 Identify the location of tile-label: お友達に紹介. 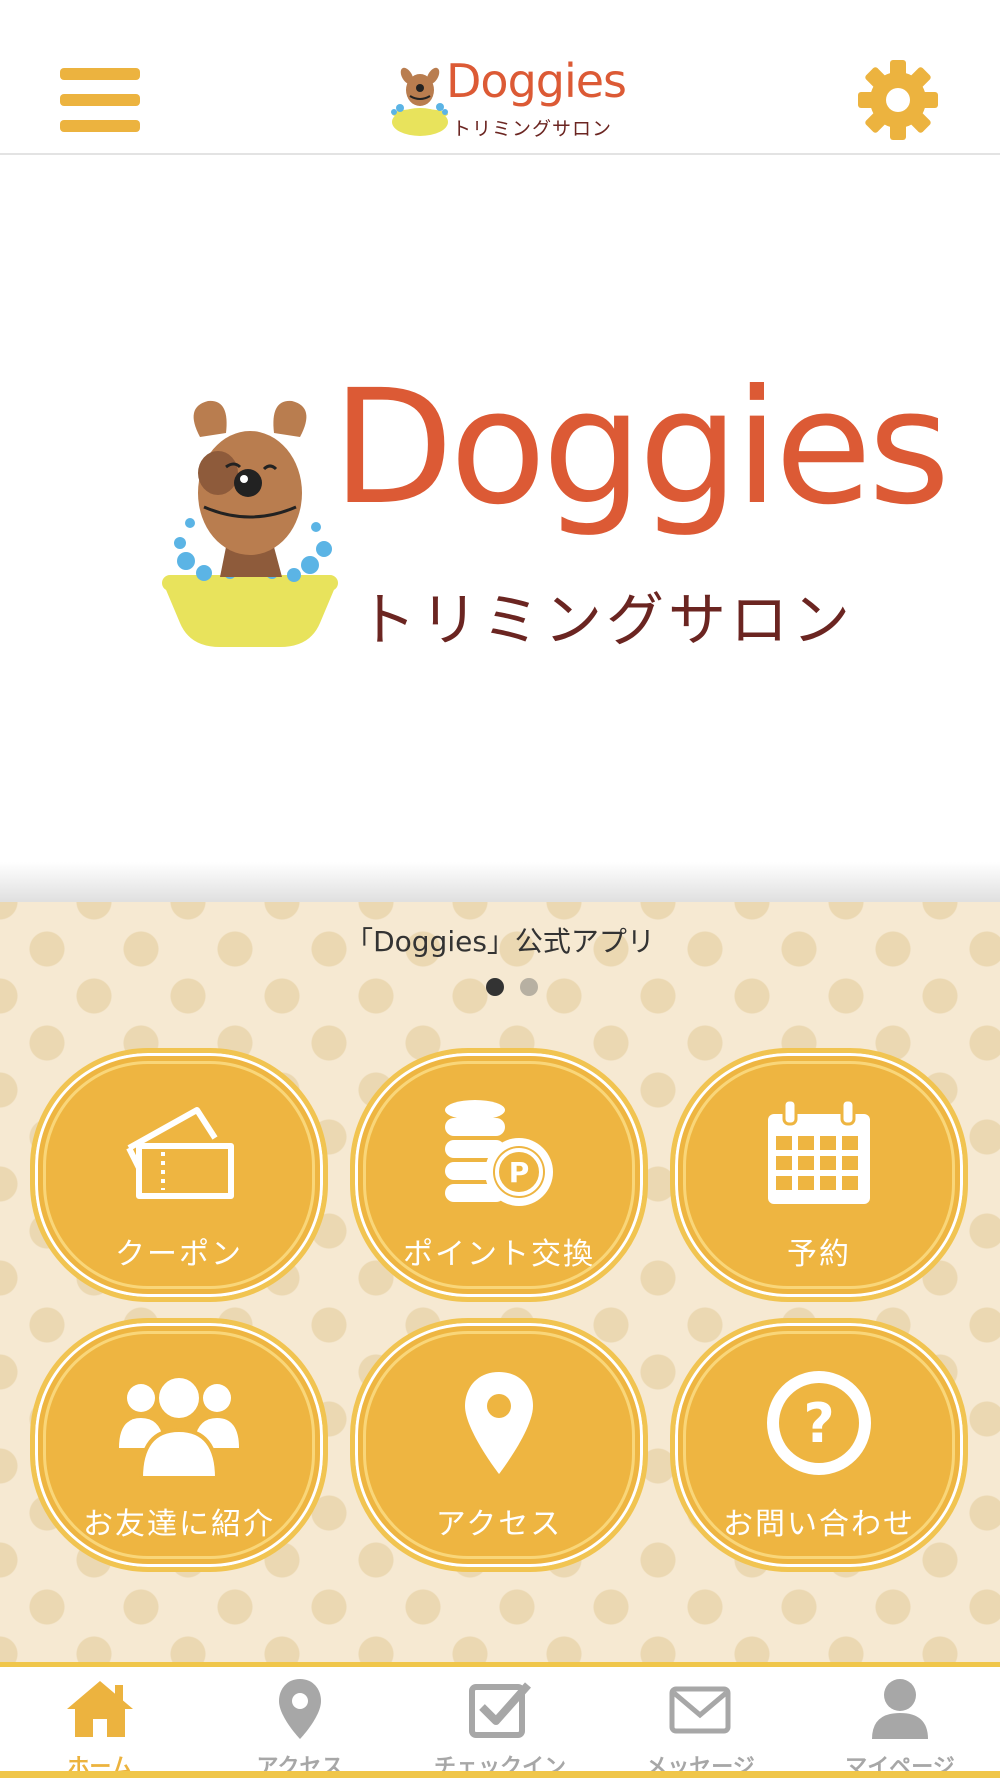
(179, 1524).